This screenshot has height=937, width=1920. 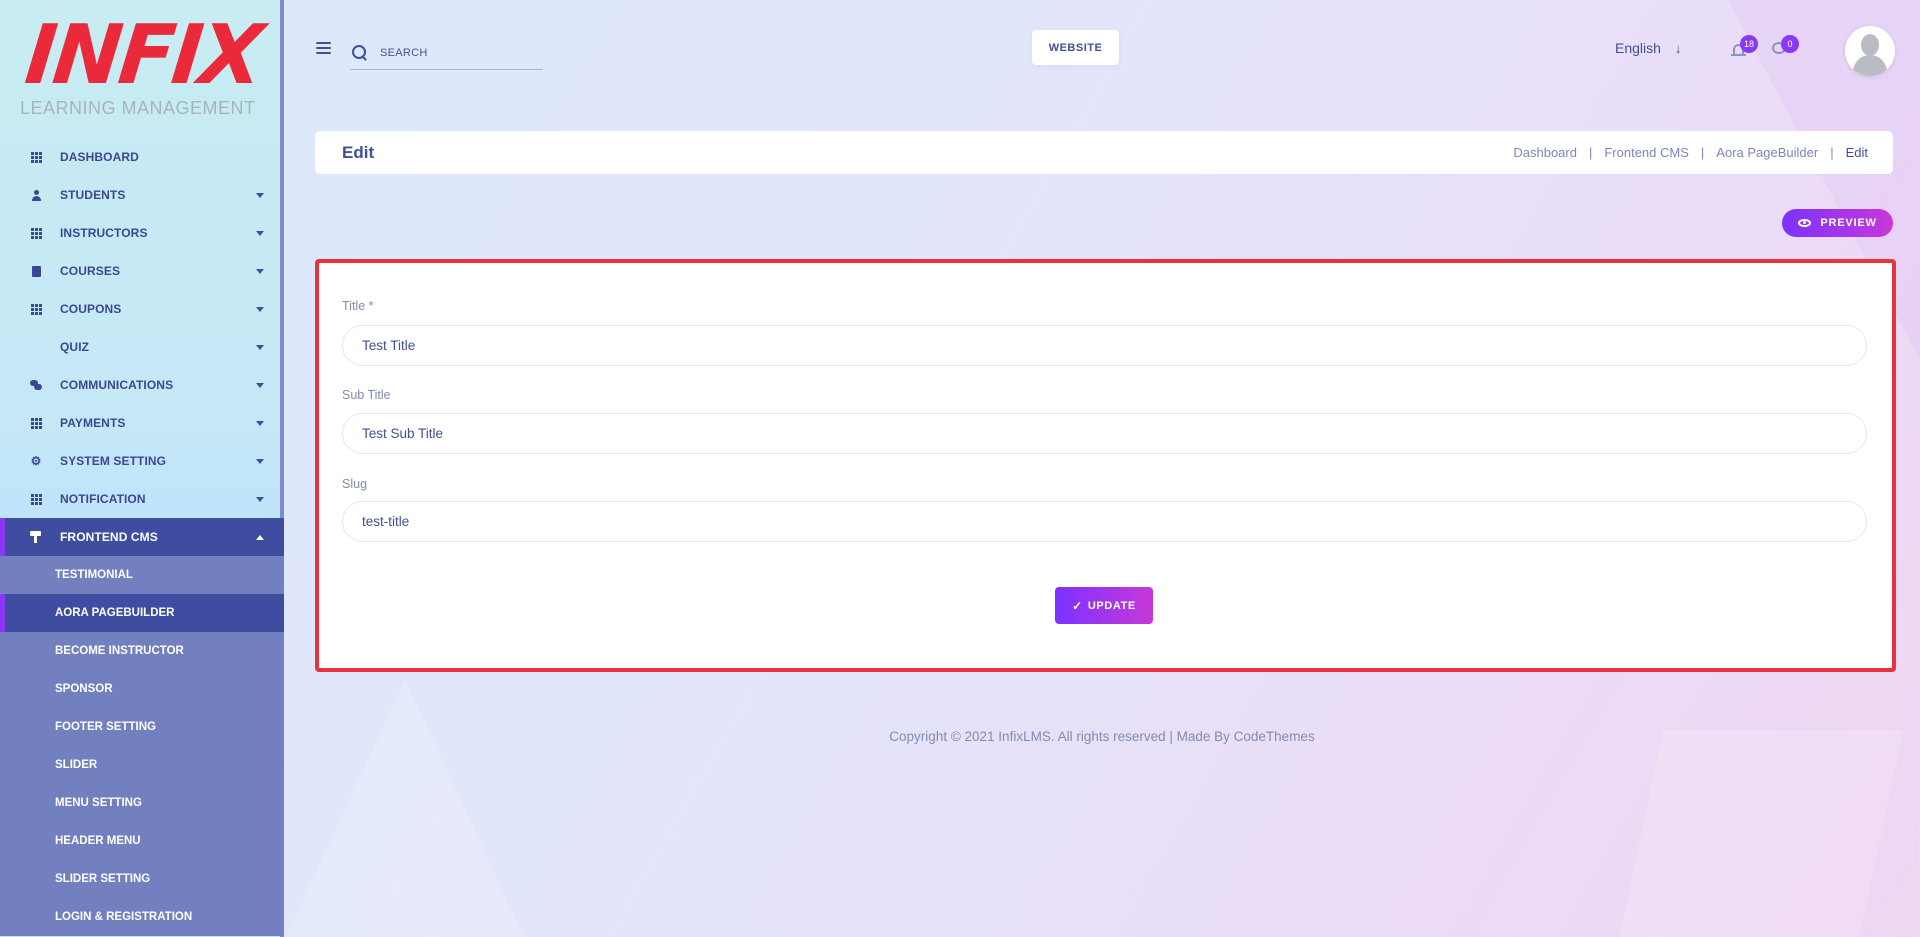 I want to click on messages-button: 0, so click(x=1785, y=45).